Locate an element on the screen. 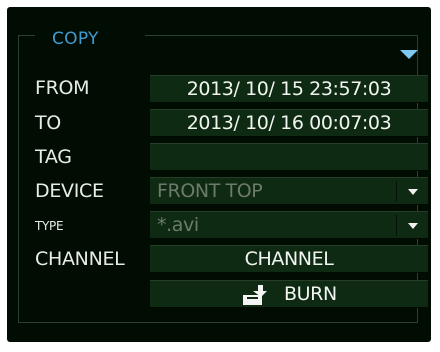 Image resolution: width=440 pixels, height=352 pixels. device-label: DEVICE is located at coordinates (69, 191).